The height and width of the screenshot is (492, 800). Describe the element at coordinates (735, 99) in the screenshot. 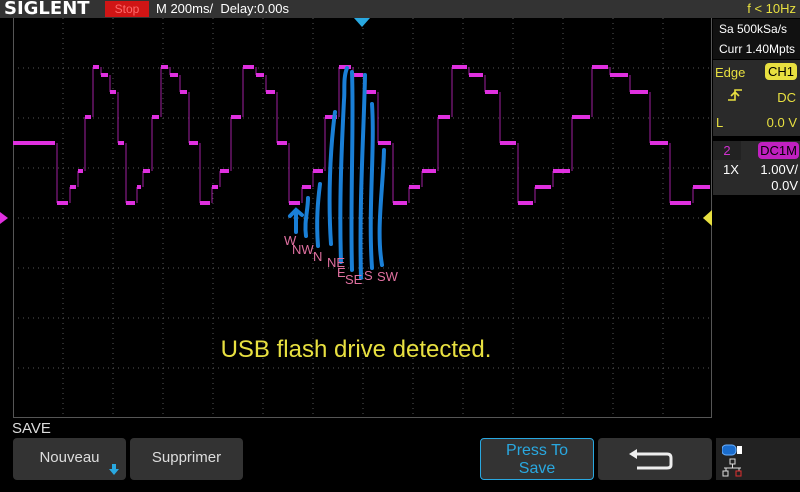

I see `rising-edge-icon` at that location.